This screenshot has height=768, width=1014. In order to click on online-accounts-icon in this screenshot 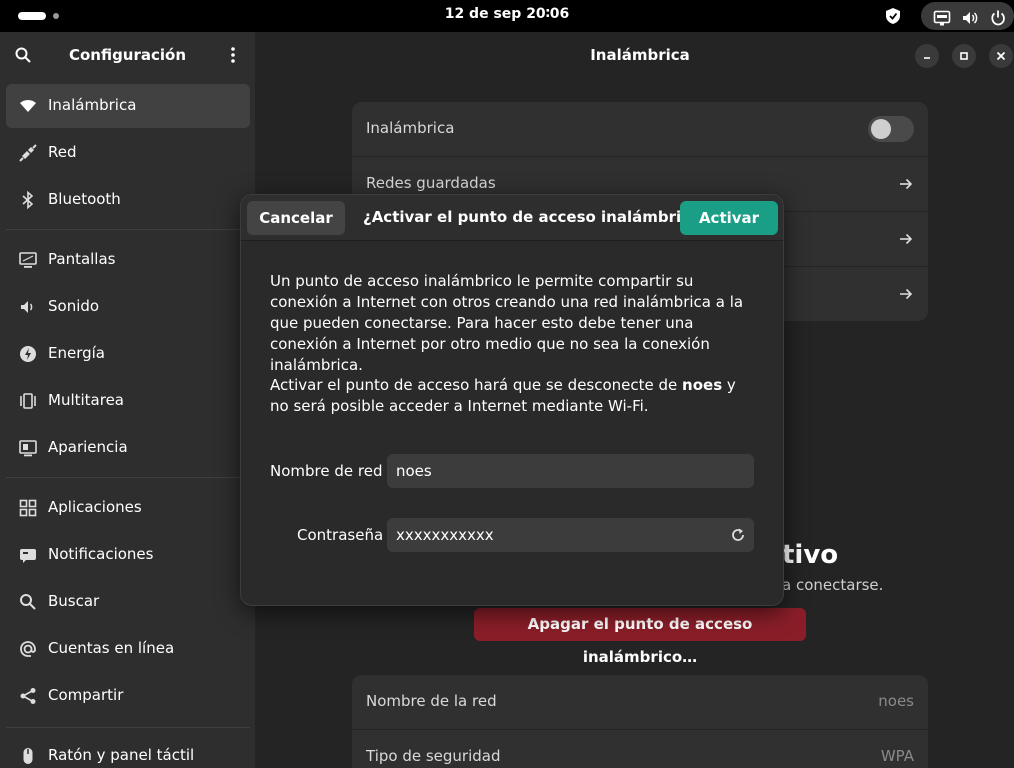, I will do `click(28, 649)`.